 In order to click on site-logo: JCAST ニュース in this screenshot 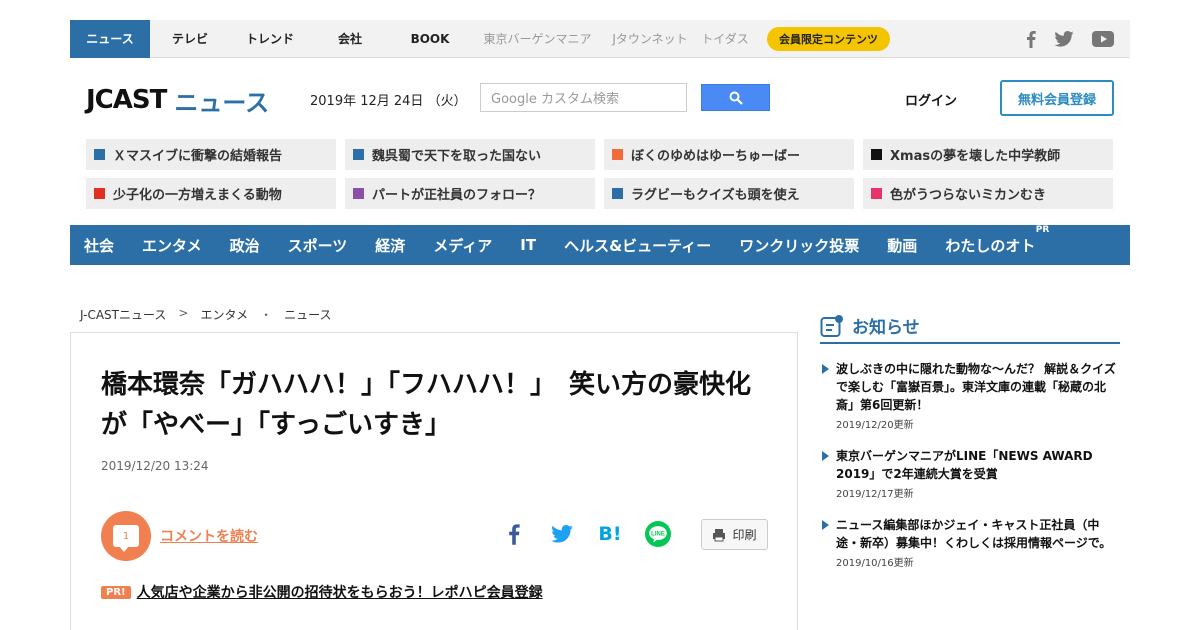, I will do `click(177, 100)`.